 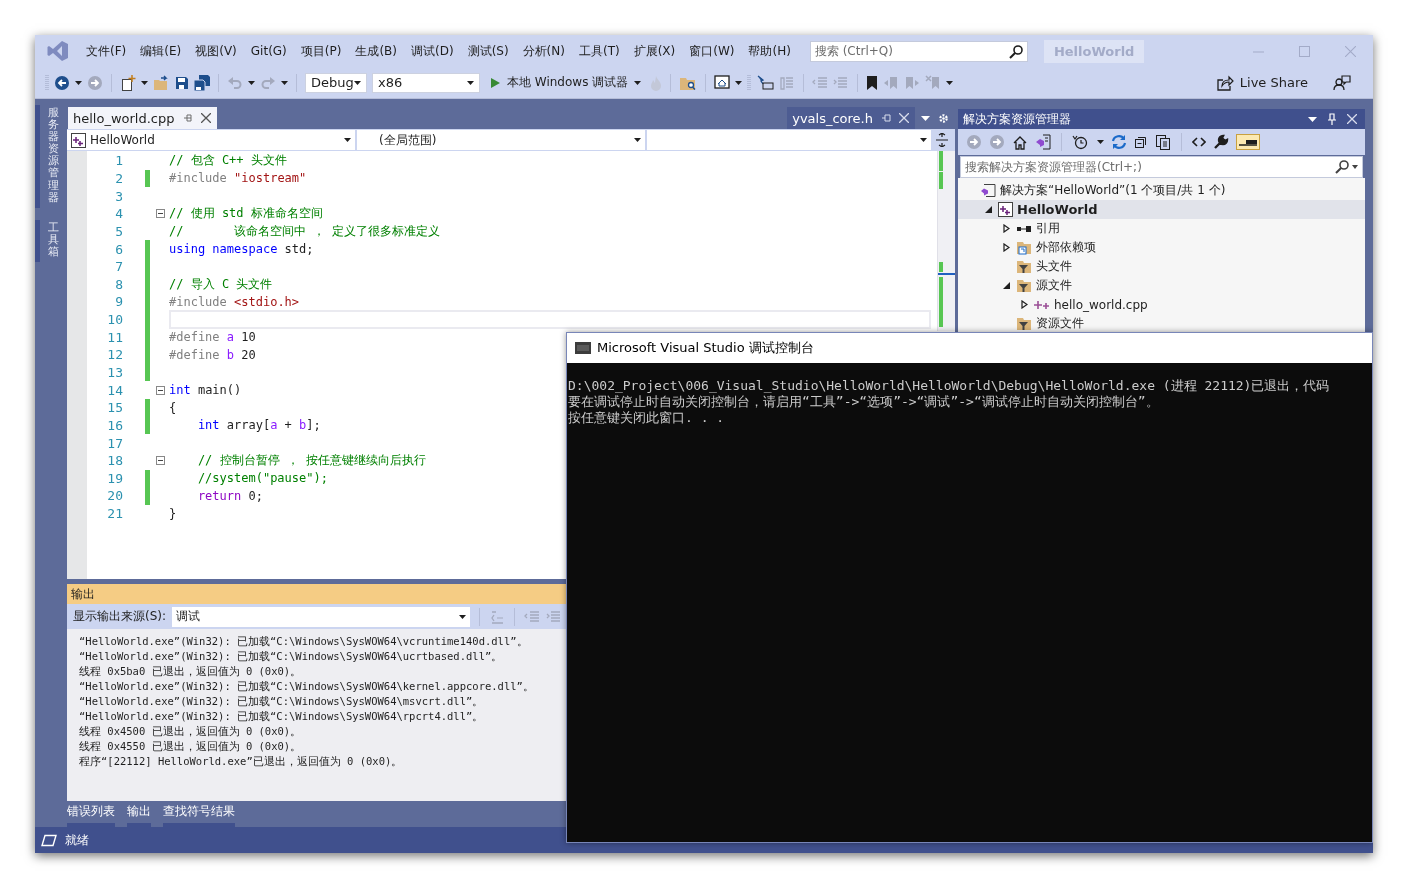 What do you see at coordinates (114, 443) in the screenshot?
I see `line-number: 17` at bounding box center [114, 443].